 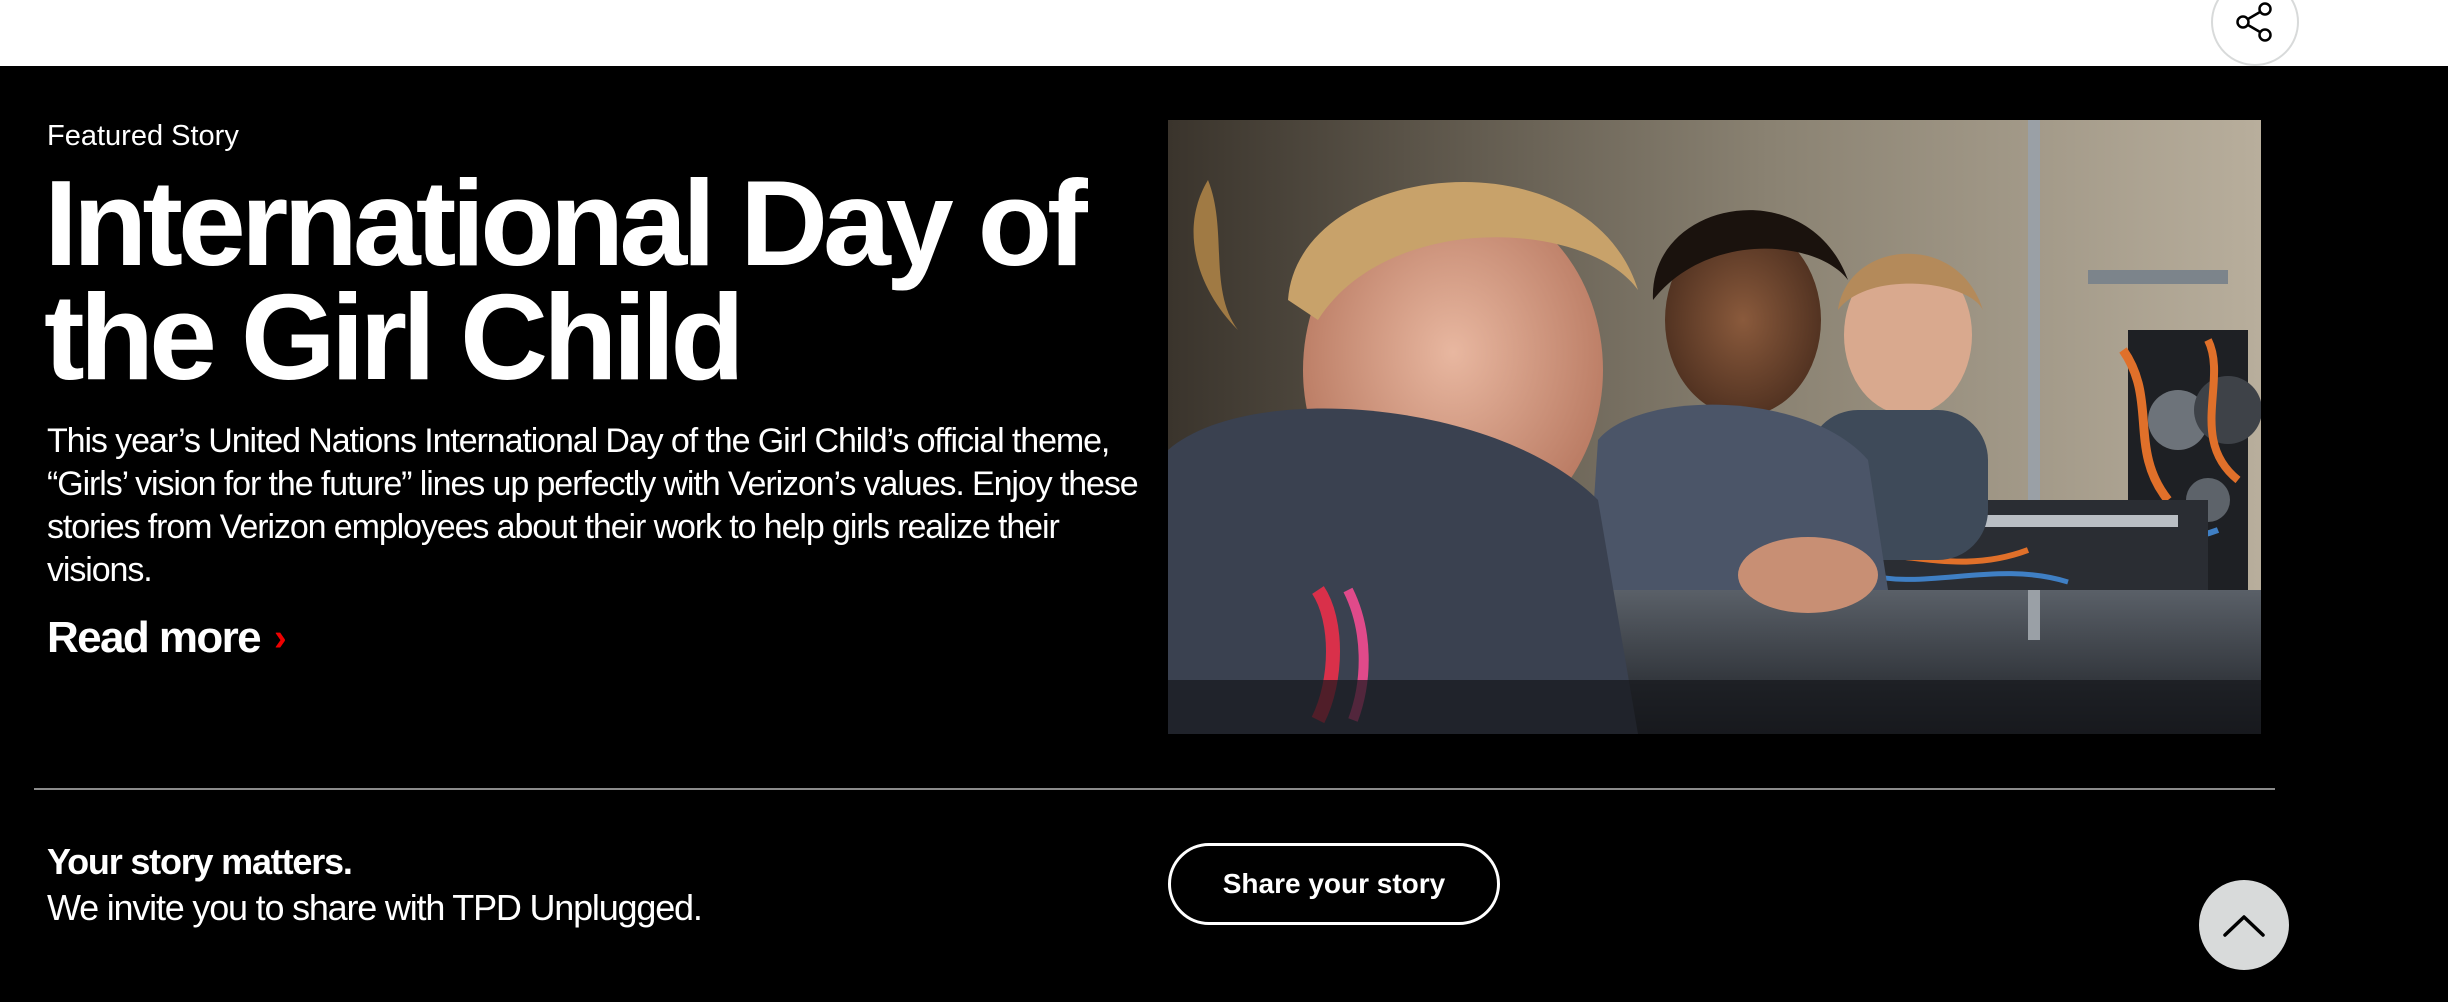 I want to click on section-divider, so click(x=1154, y=789).